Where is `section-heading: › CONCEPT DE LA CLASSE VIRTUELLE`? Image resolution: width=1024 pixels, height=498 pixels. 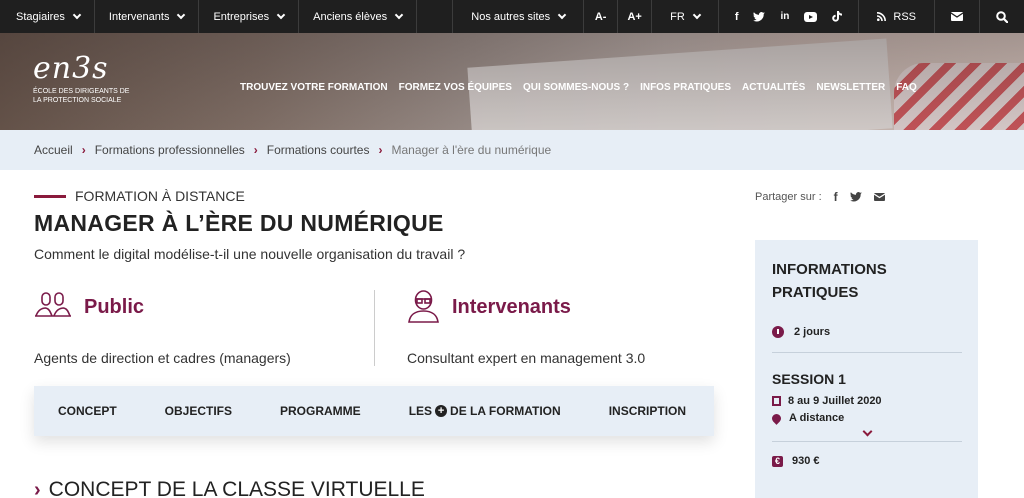
section-heading: › CONCEPT DE LA CLASSE VIRTUELLE is located at coordinates (229, 488).